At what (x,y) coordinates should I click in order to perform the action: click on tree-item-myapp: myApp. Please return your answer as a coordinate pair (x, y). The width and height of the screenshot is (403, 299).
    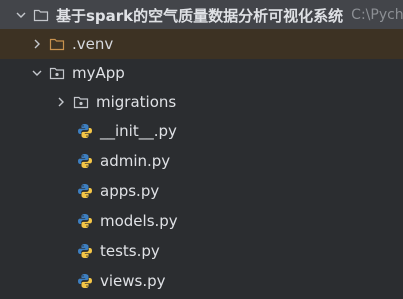
    Looking at the image, I should click on (201, 73).